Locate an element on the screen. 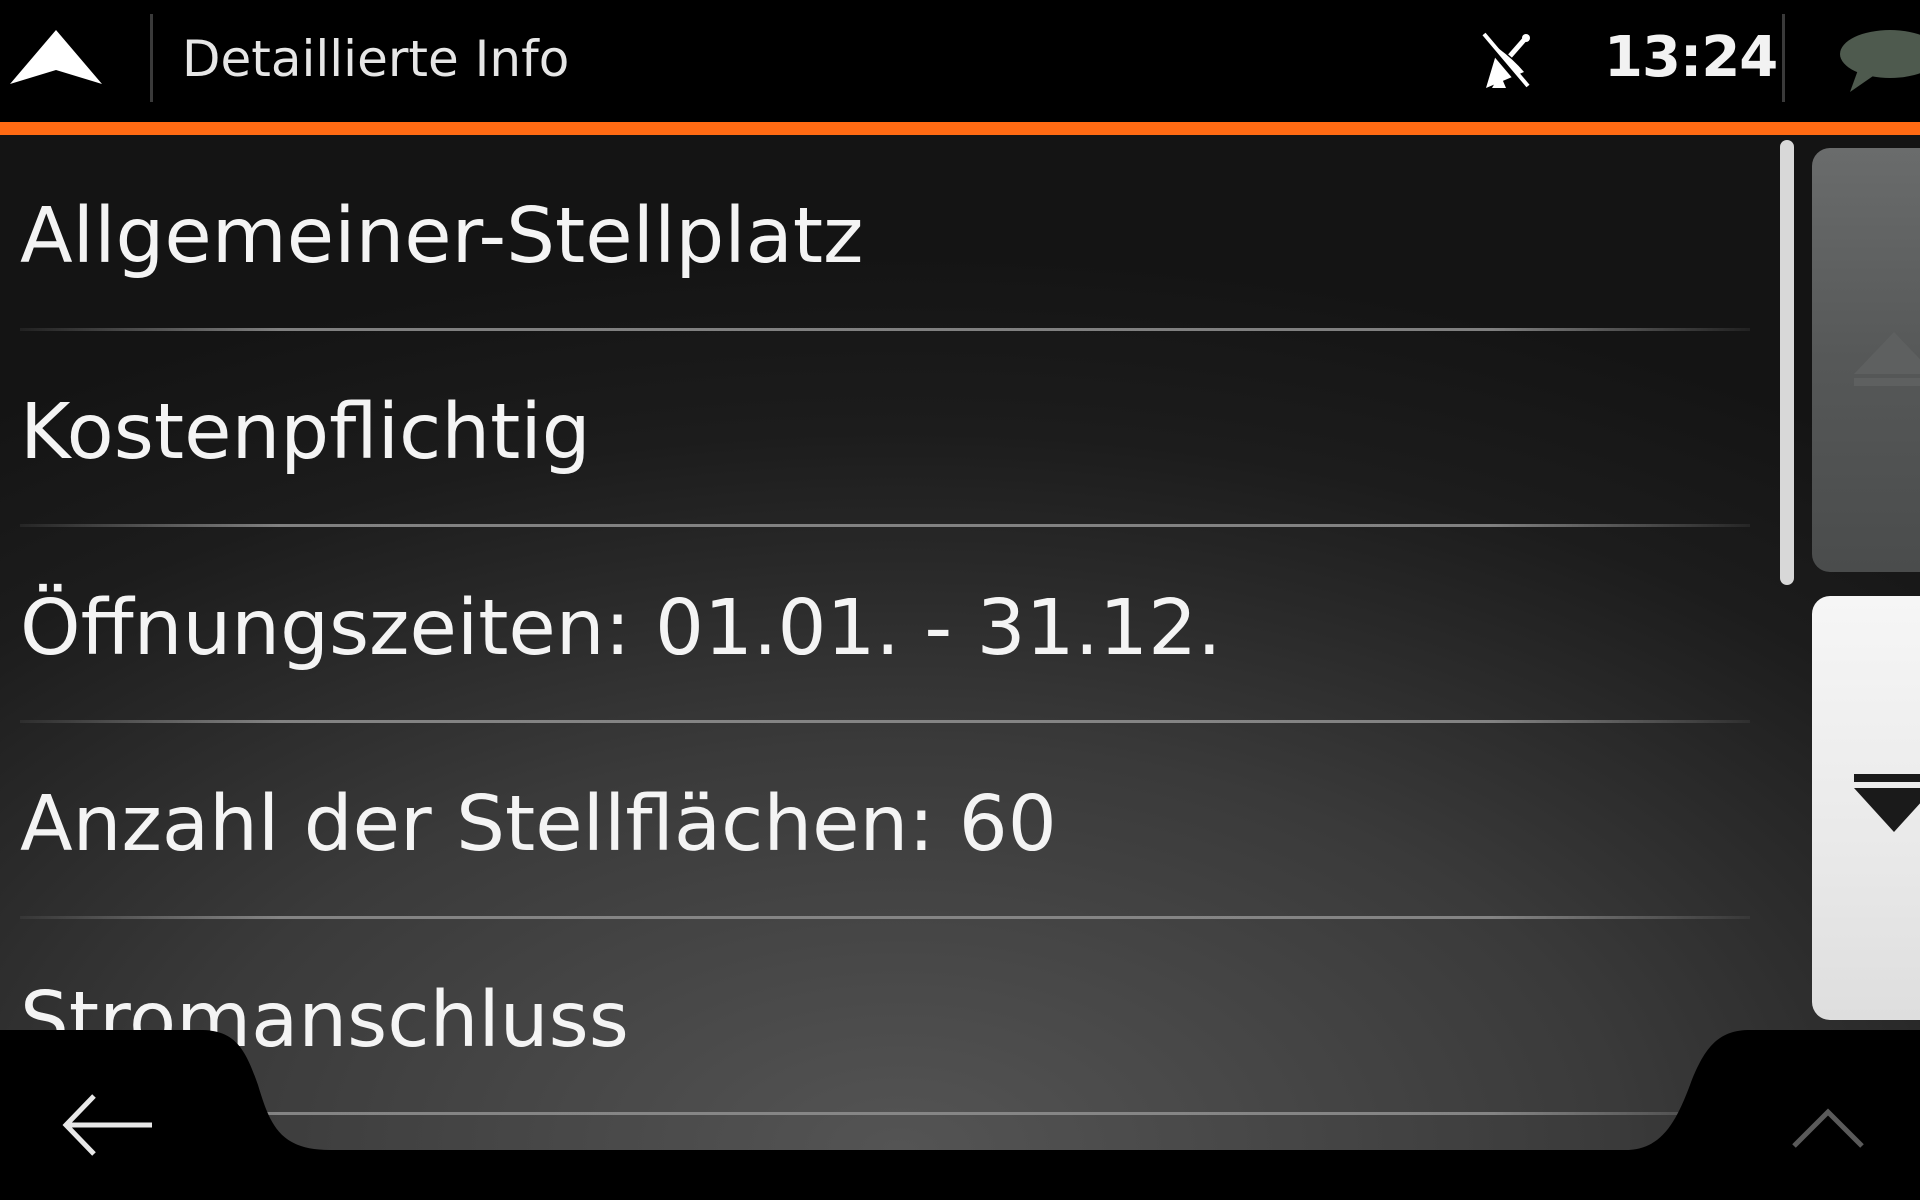 The height and width of the screenshot is (1200, 1920). list-item-label: Öffnungszeiten: 01.01. - 31.12. is located at coordinates (621, 628).